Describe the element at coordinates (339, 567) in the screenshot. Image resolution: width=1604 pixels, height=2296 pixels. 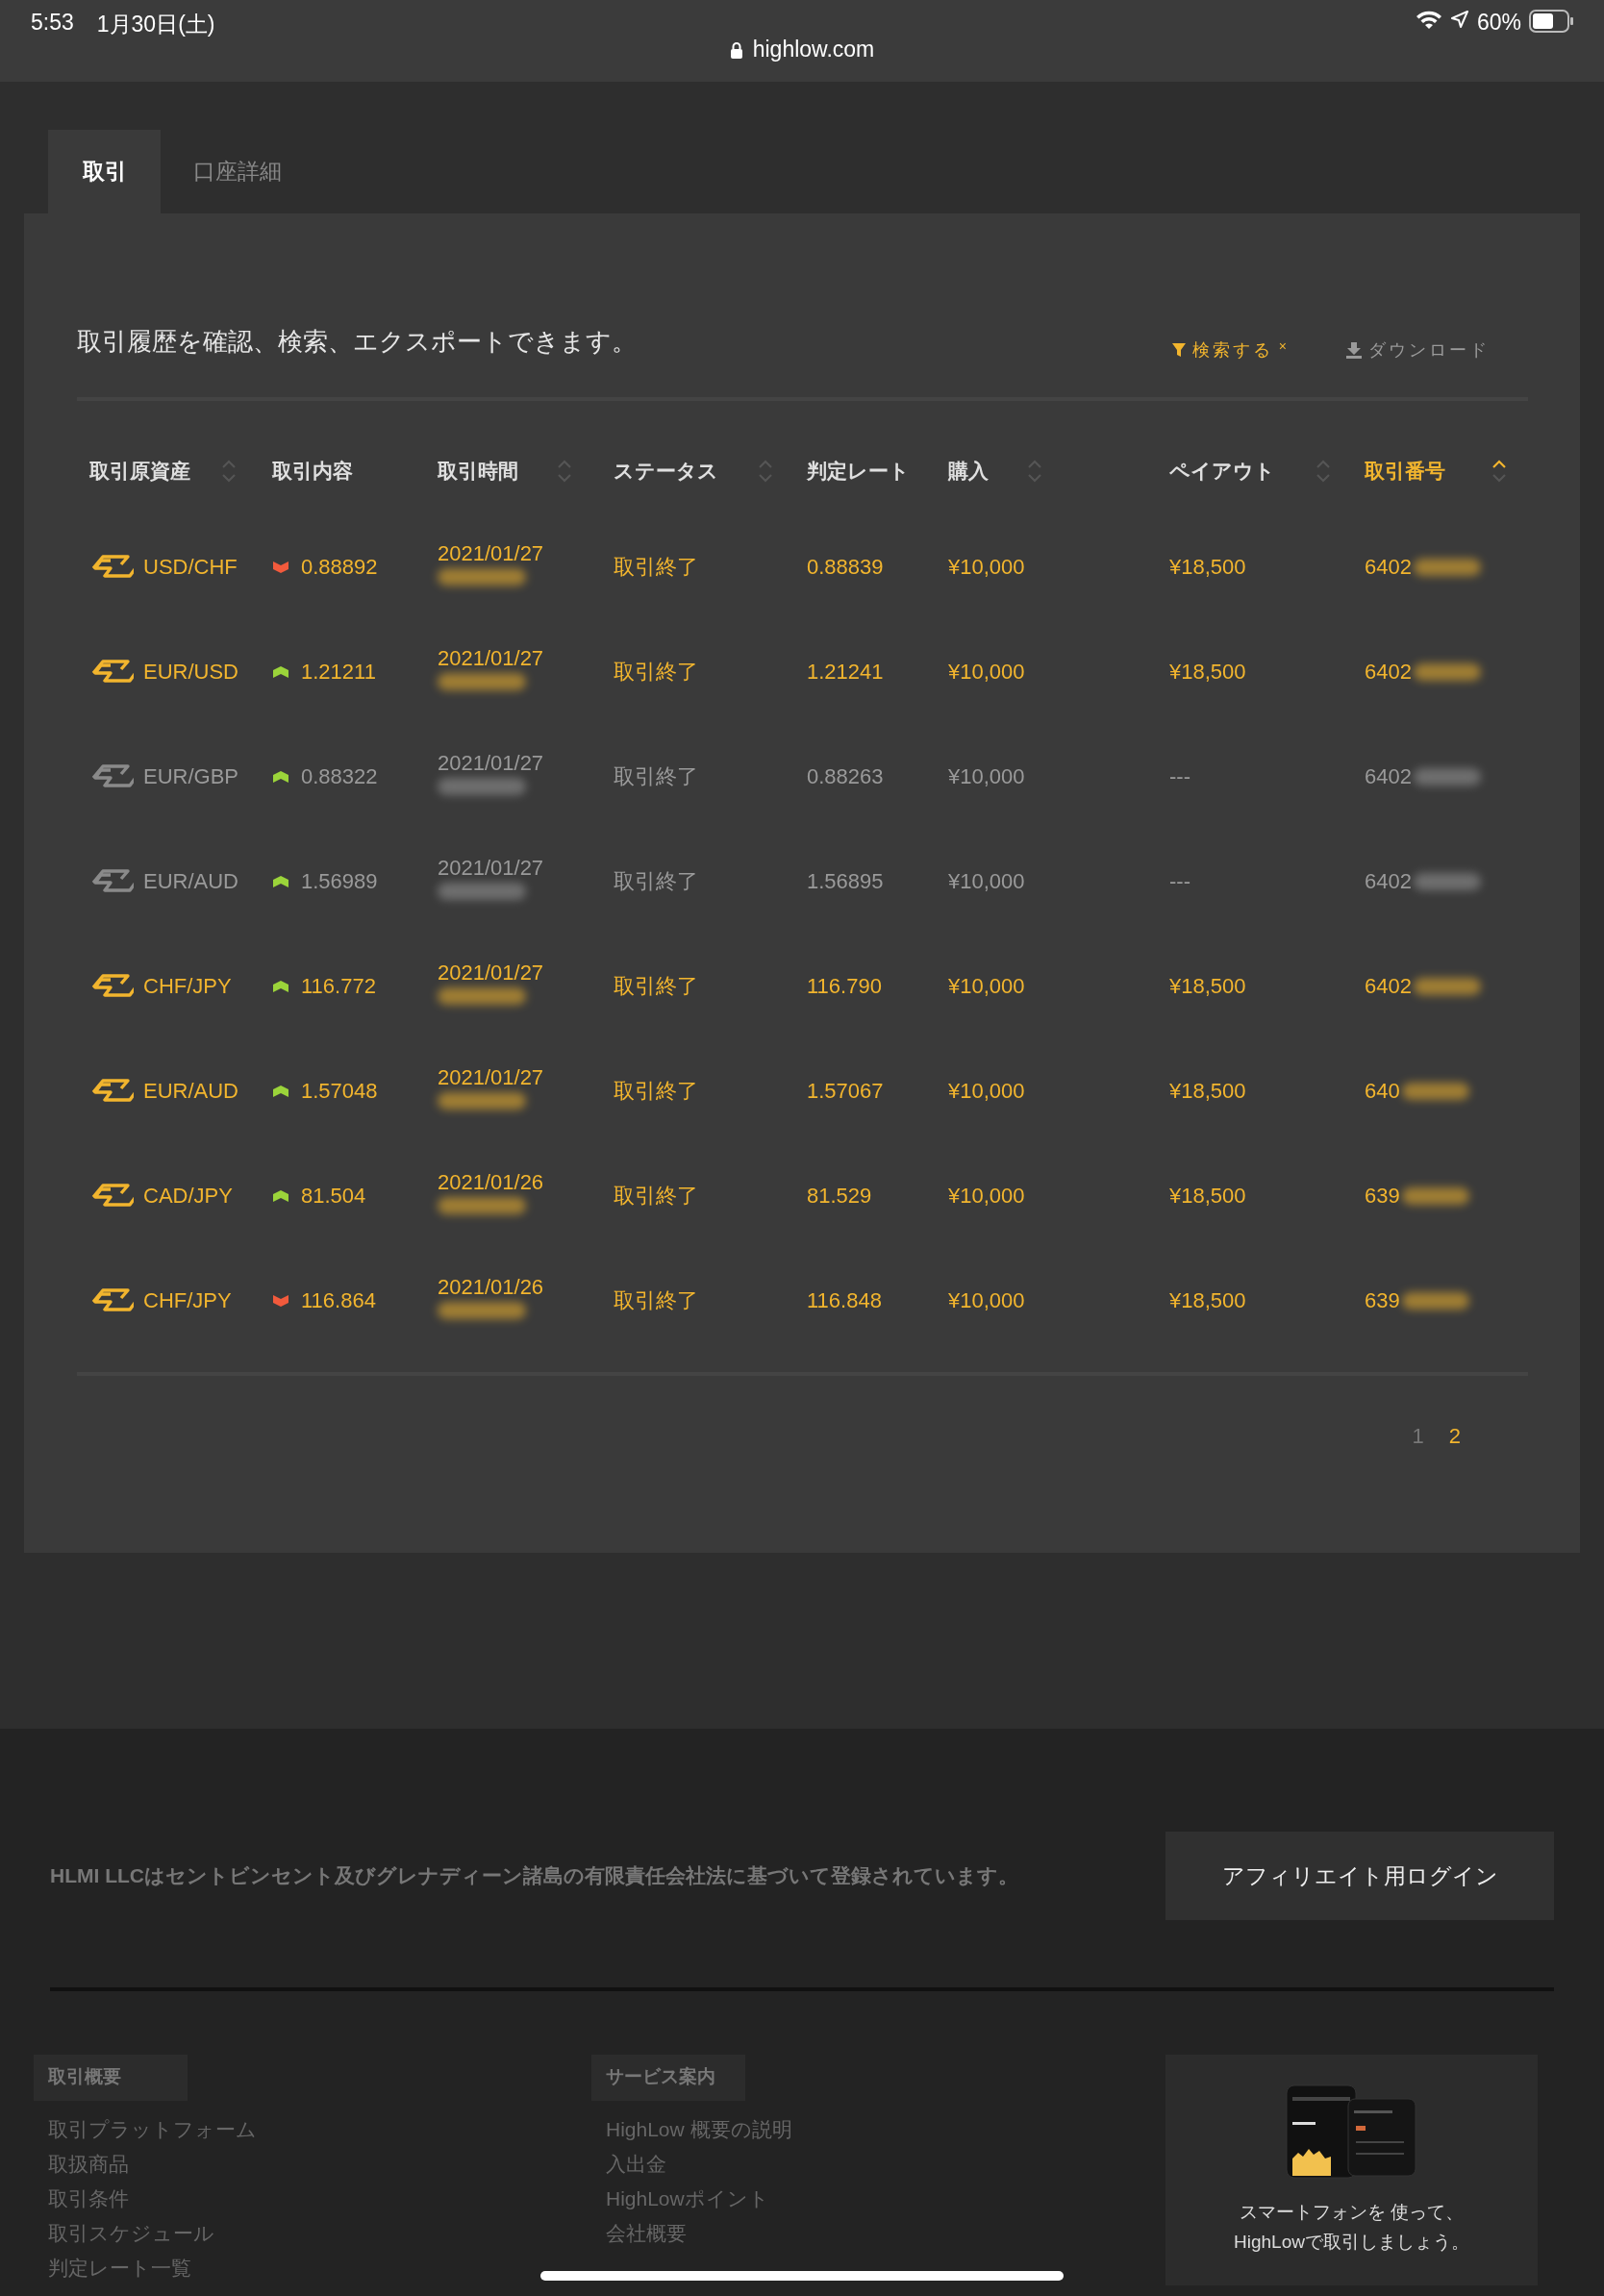
I see `table-cell: 0.88892` at that location.